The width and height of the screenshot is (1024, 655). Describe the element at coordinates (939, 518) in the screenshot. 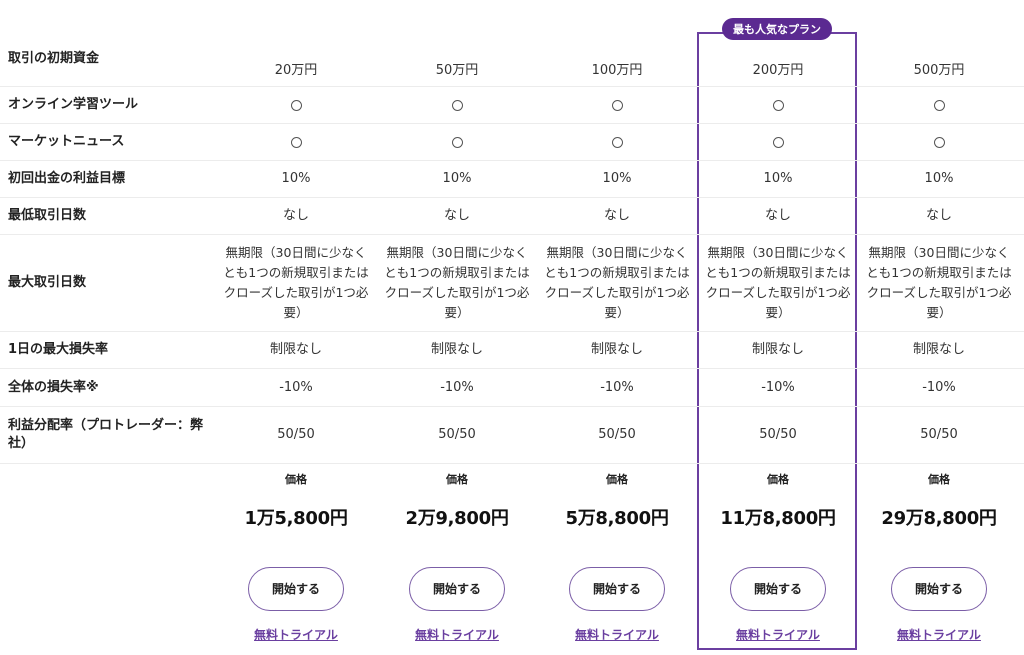

I see `plan-5-price: 29万8,800円` at that location.